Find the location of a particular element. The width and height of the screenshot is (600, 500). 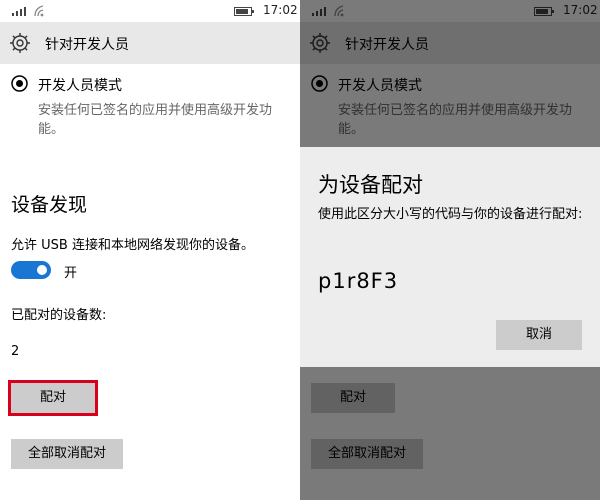

status-bar: 17:02 is located at coordinates (150, 11).